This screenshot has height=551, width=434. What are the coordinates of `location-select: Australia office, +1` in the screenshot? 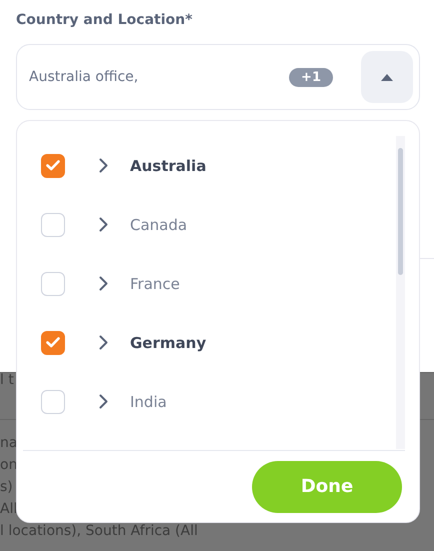 It's located at (218, 77).